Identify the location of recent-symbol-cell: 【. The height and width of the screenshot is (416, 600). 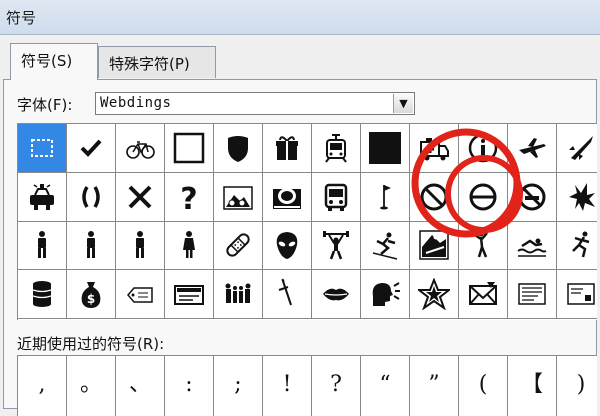
(532, 386).